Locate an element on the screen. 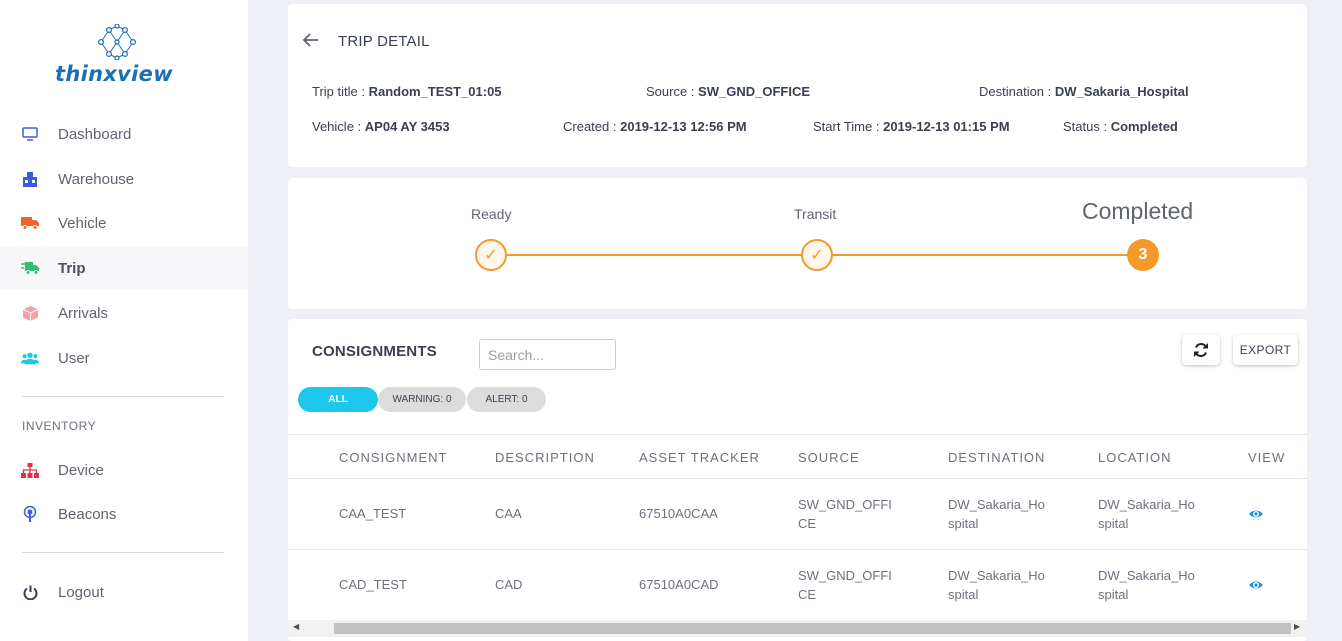 The height and width of the screenshot is (641, 1342). scrollbar-thumb is located at coordinates (812, 628).